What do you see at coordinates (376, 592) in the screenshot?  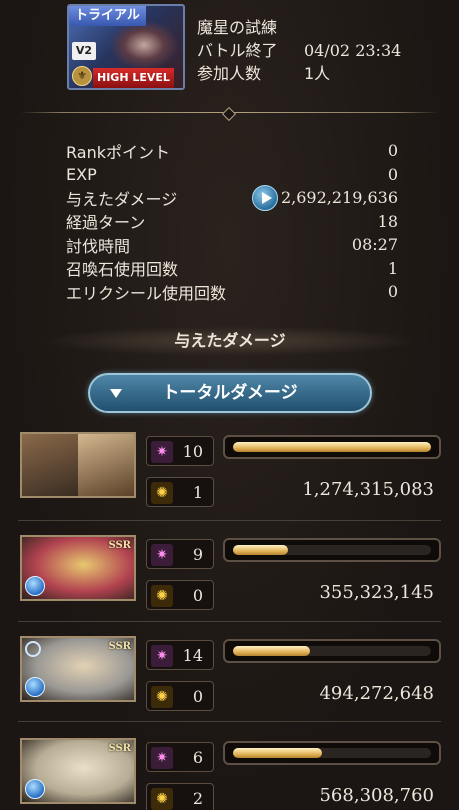 I see `damage-value: 355,323,145` at bounding box center [376, 592].